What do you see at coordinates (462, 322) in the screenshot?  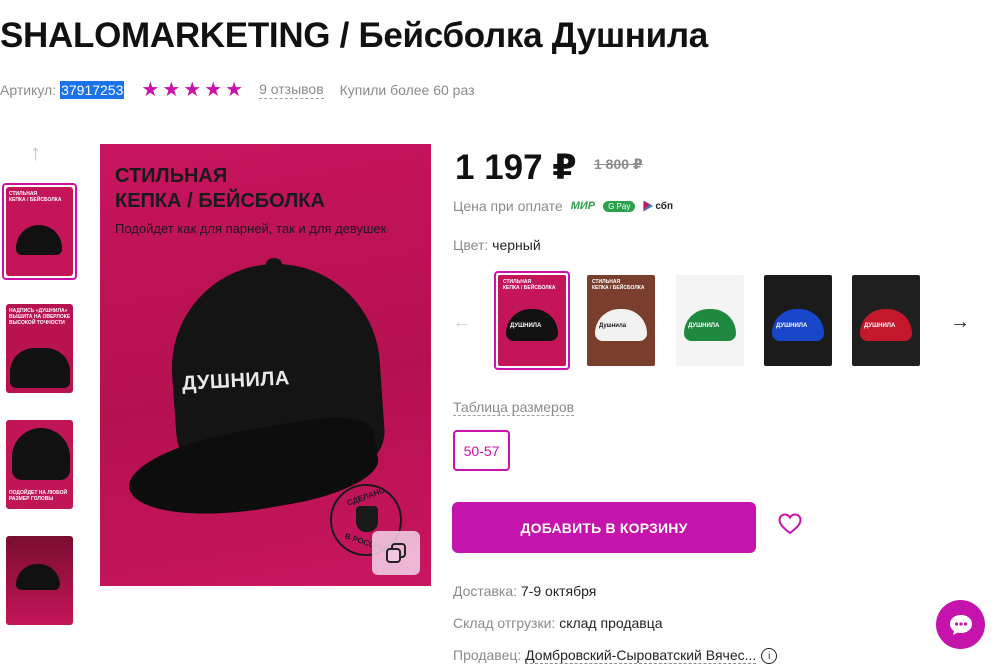 I see `arrow-left-icon: ←` at bounding box center [462, 322].